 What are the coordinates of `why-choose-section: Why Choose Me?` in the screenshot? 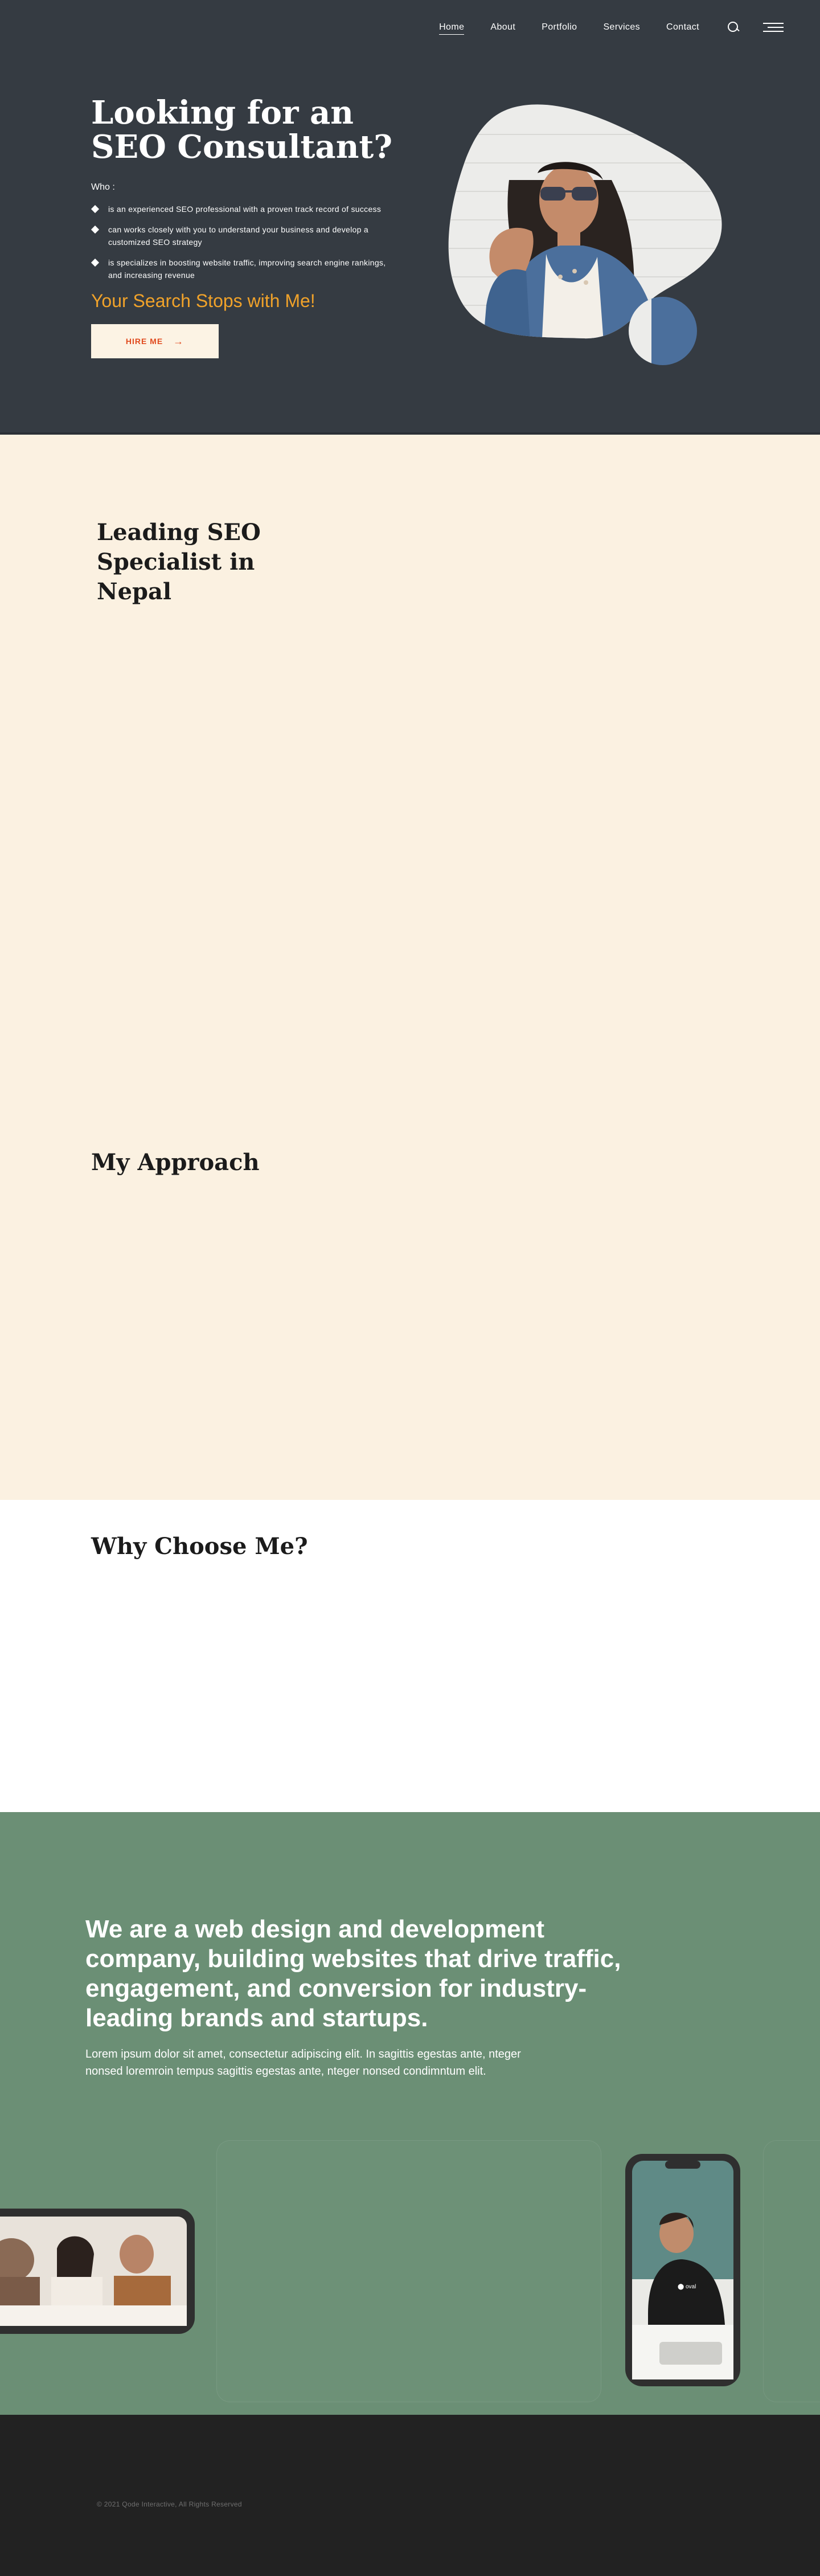 It's located at (410, 1656).